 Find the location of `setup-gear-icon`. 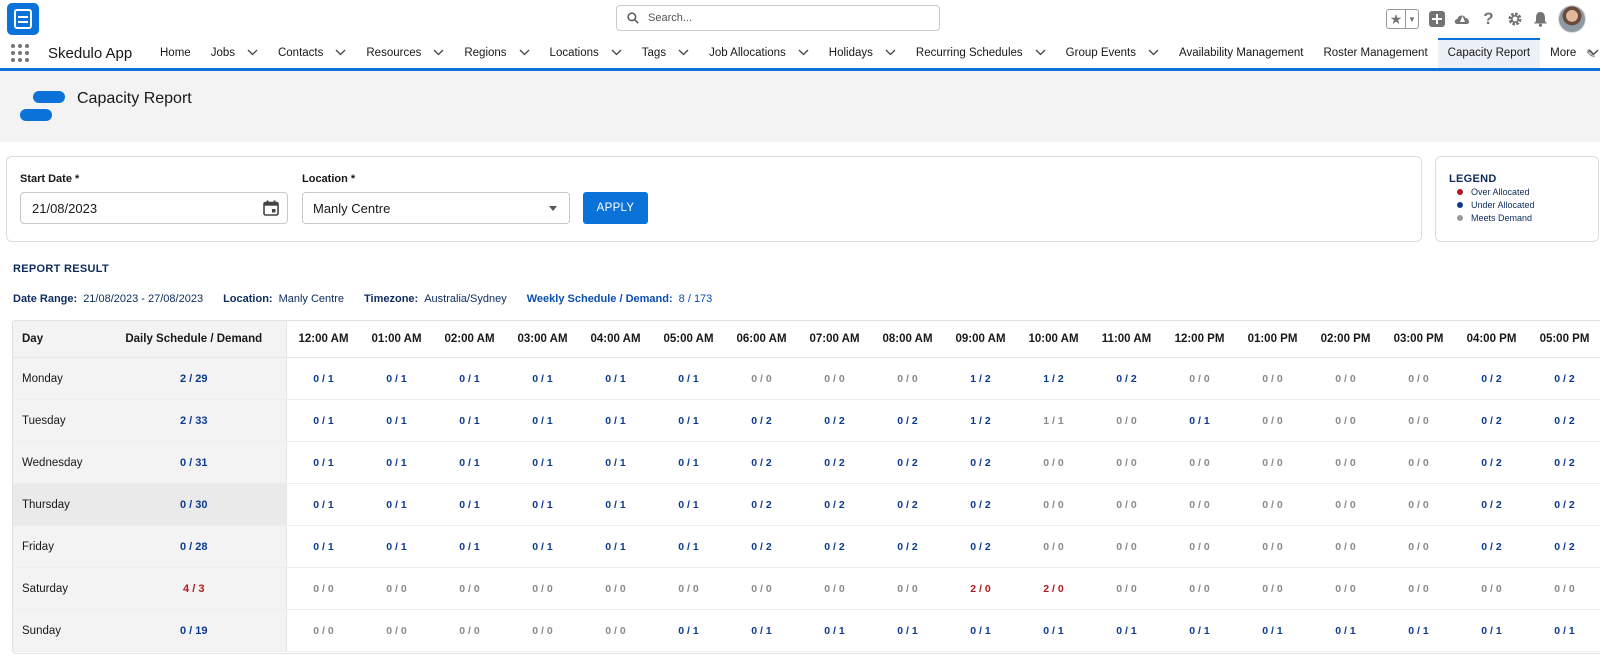

setup-gear-icon is located at coordinates (1514, 19).